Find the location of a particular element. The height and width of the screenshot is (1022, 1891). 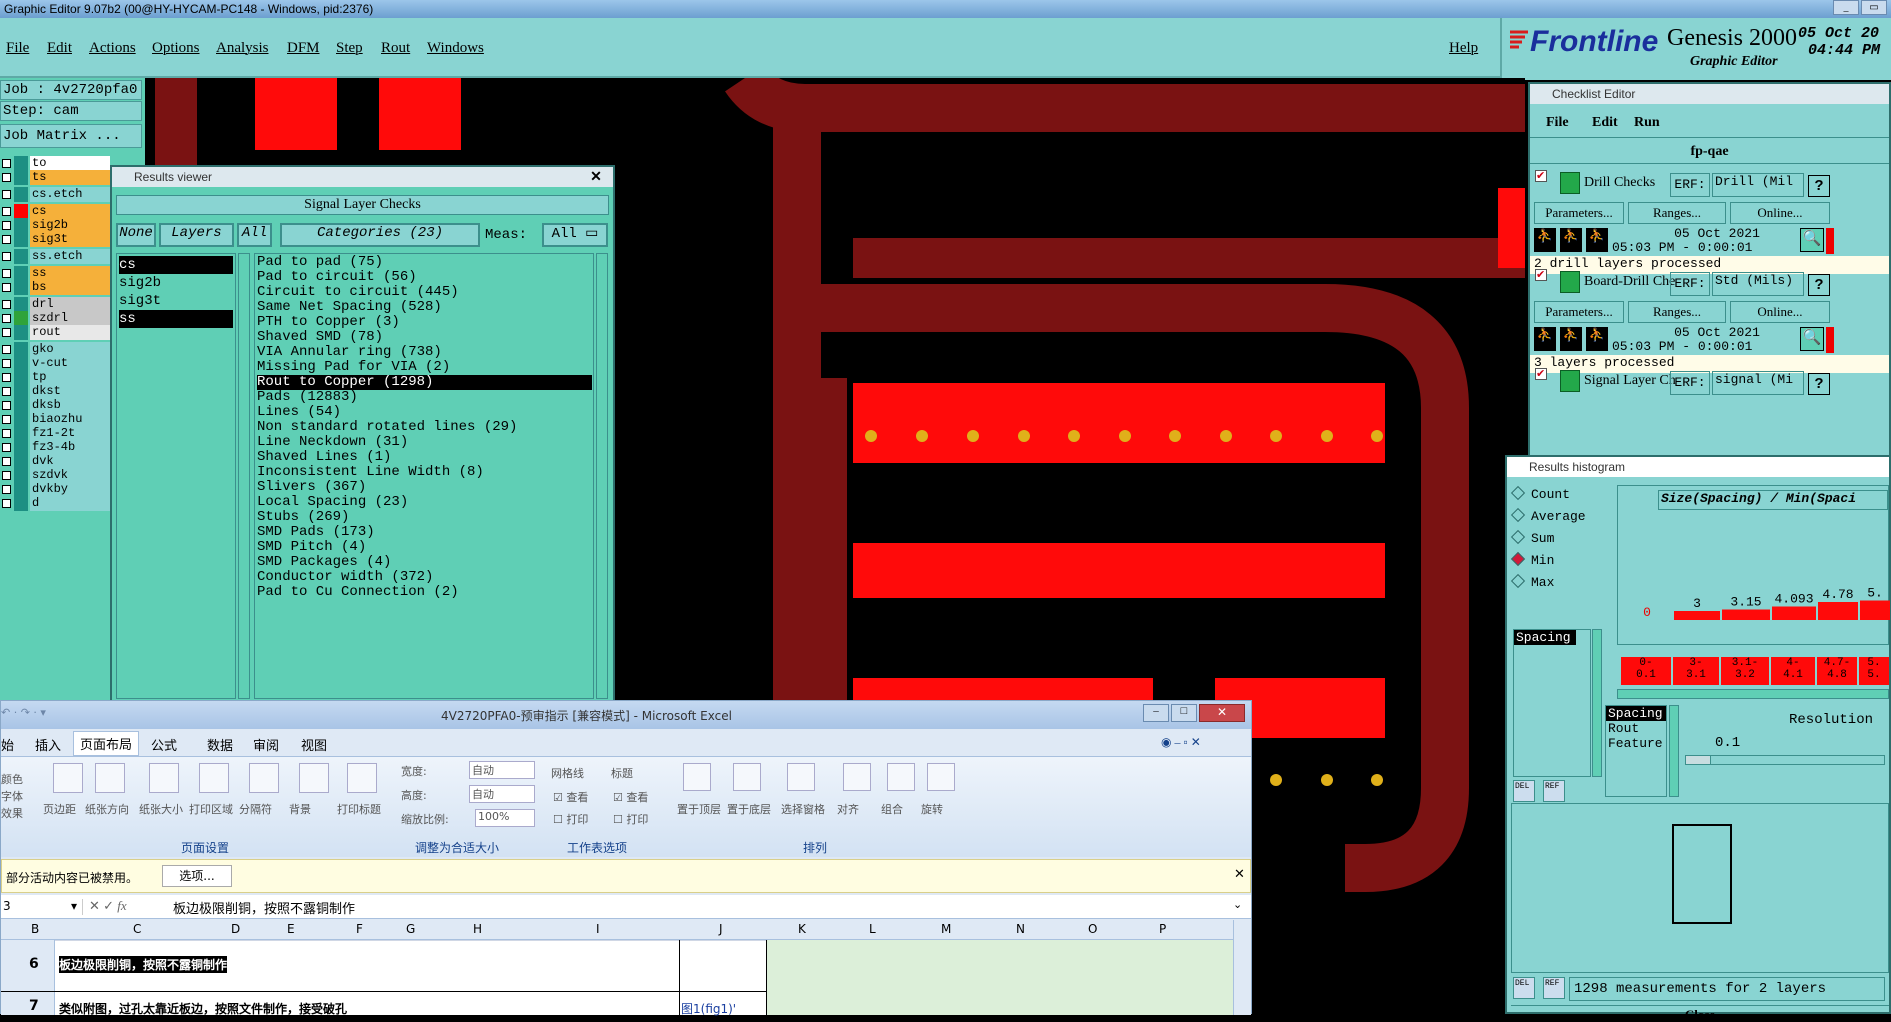

layer-row: cs.etch is located at coordinates (55, 194).